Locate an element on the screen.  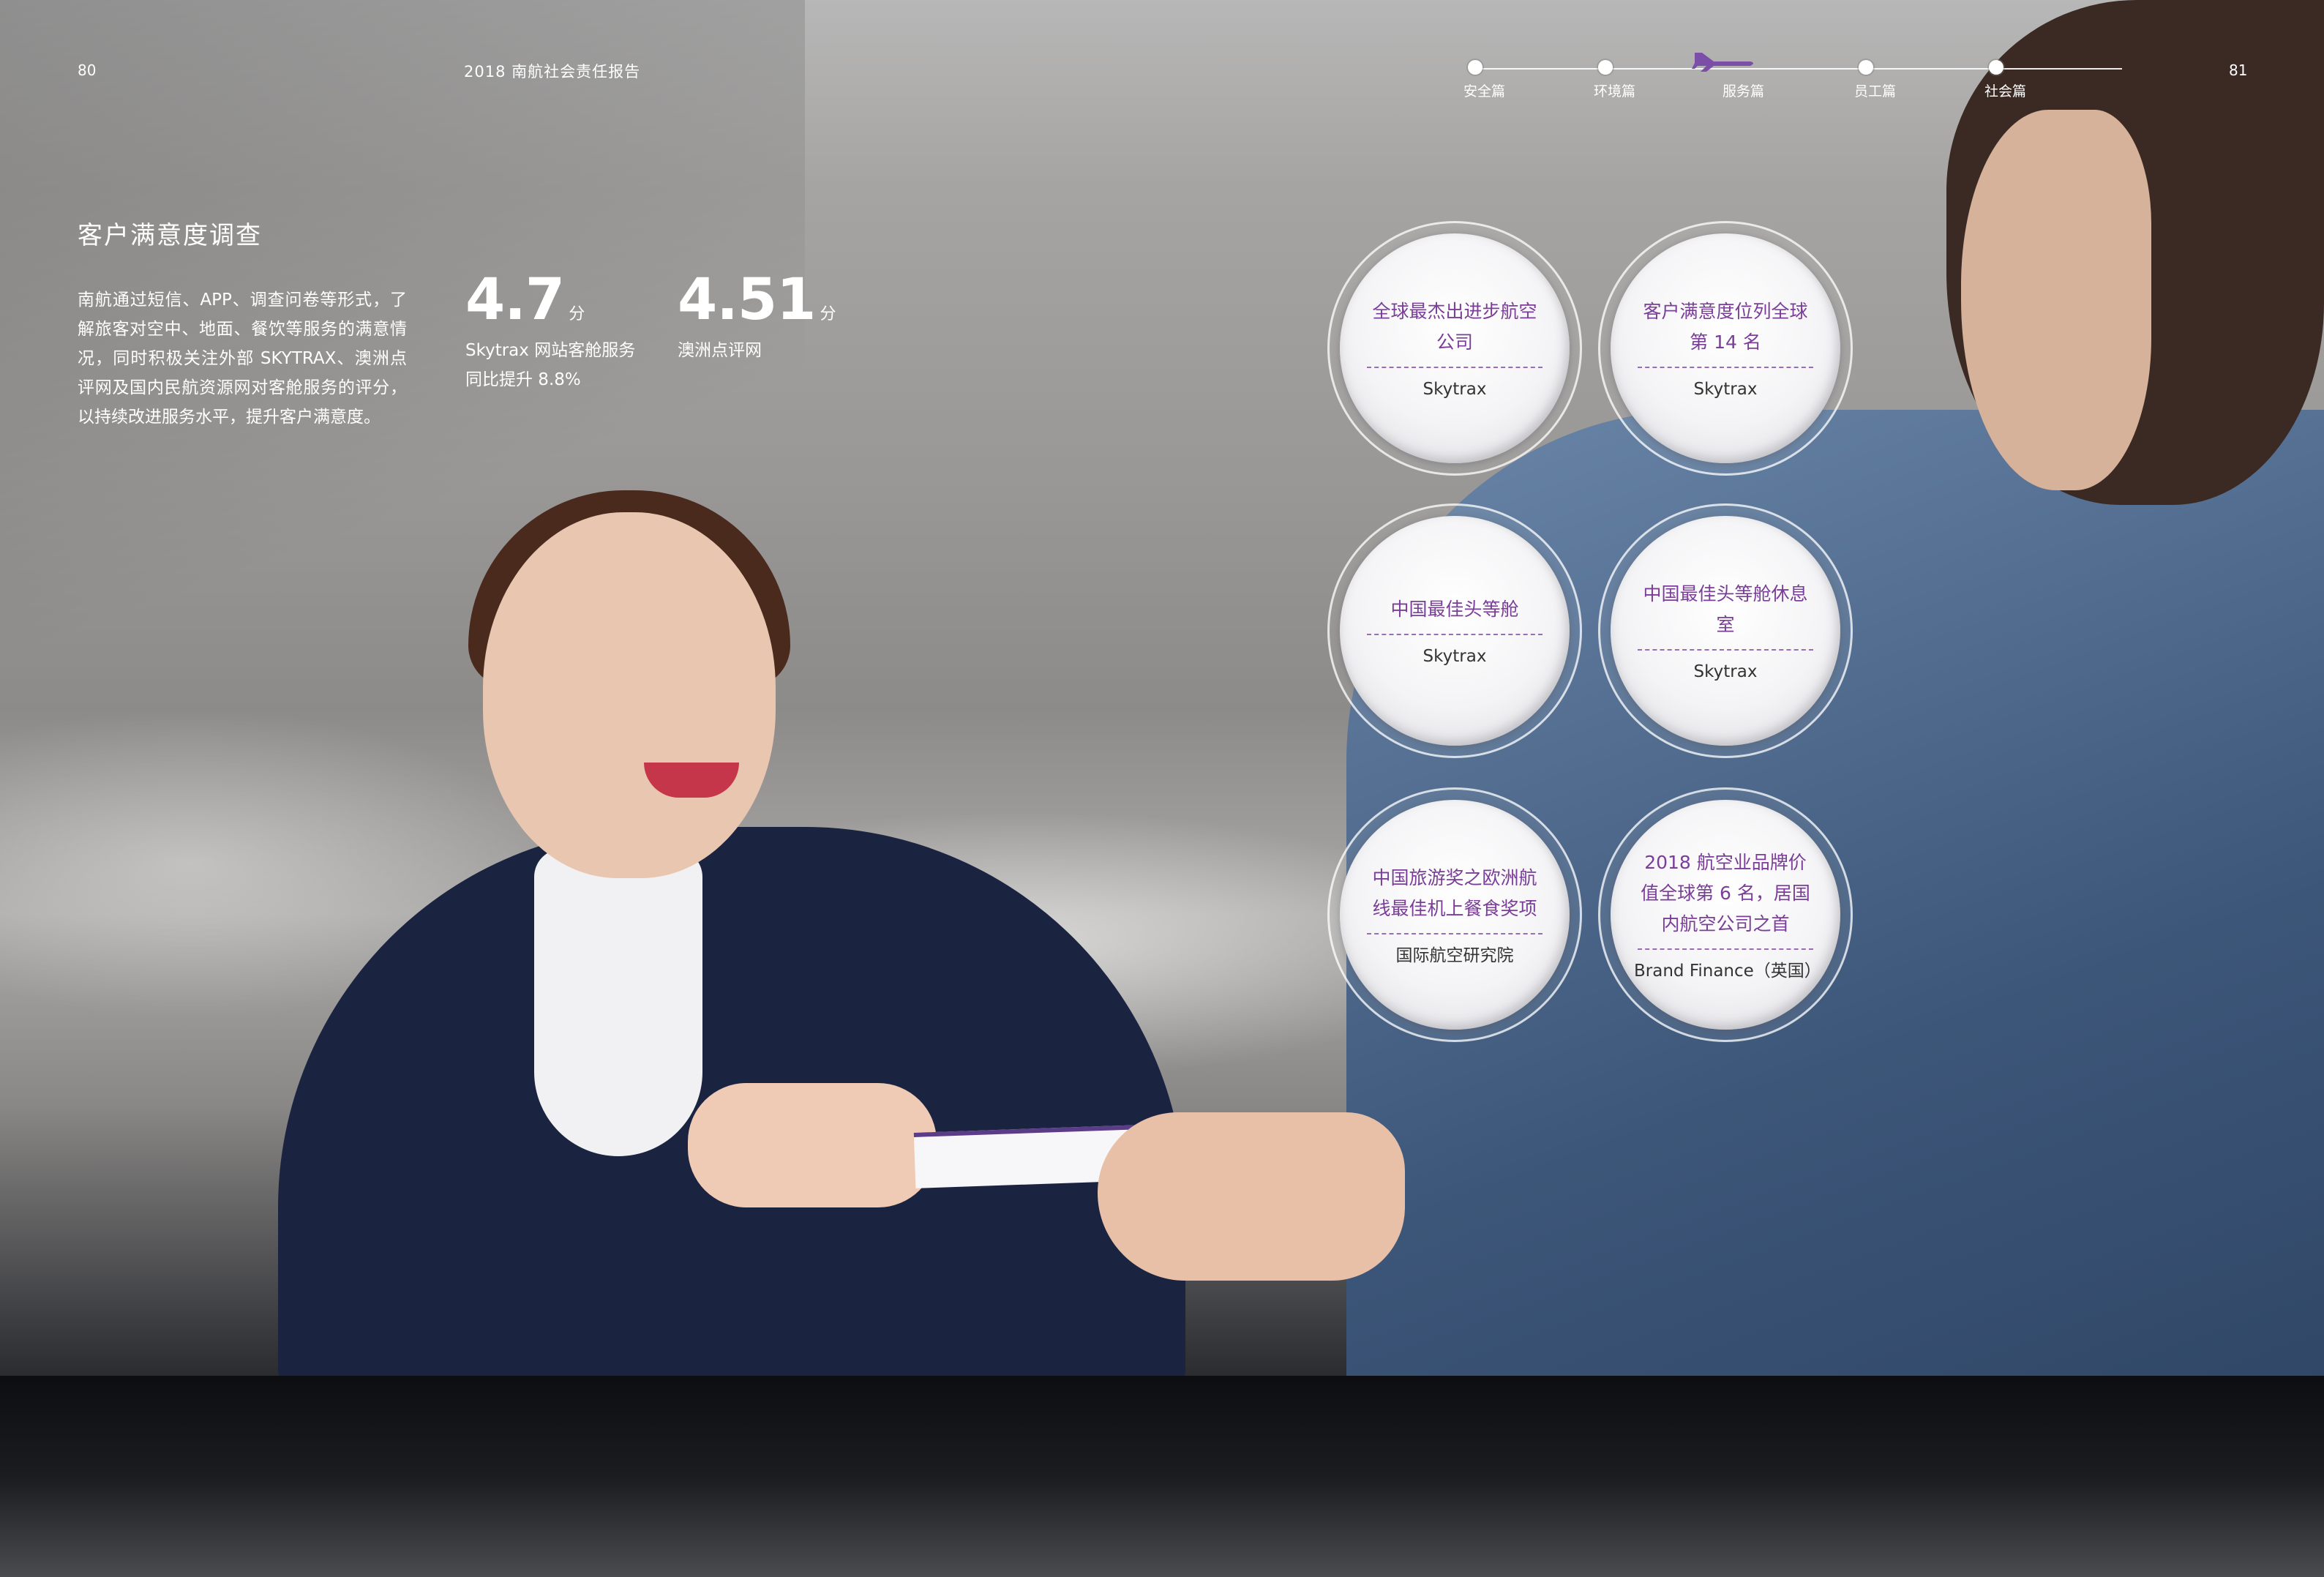
report-title: 2018 南航社会责任报告 is located at coordinates (552, 71).